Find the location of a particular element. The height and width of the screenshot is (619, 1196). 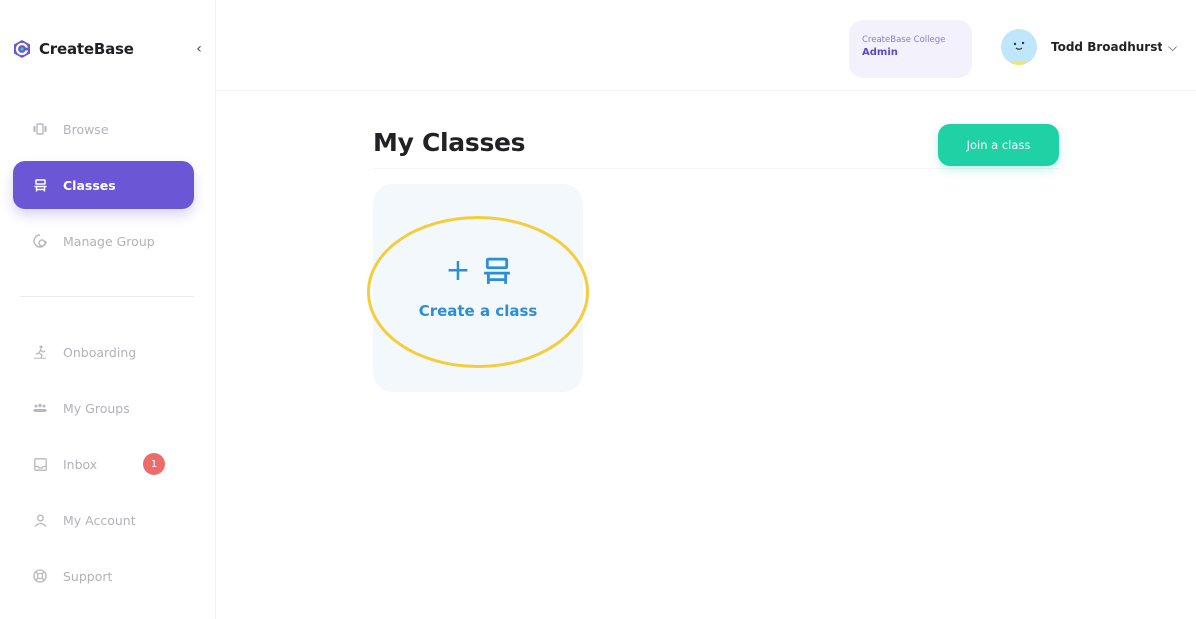

sidebar-item-label: Browse is located at coordinates (86, 129).